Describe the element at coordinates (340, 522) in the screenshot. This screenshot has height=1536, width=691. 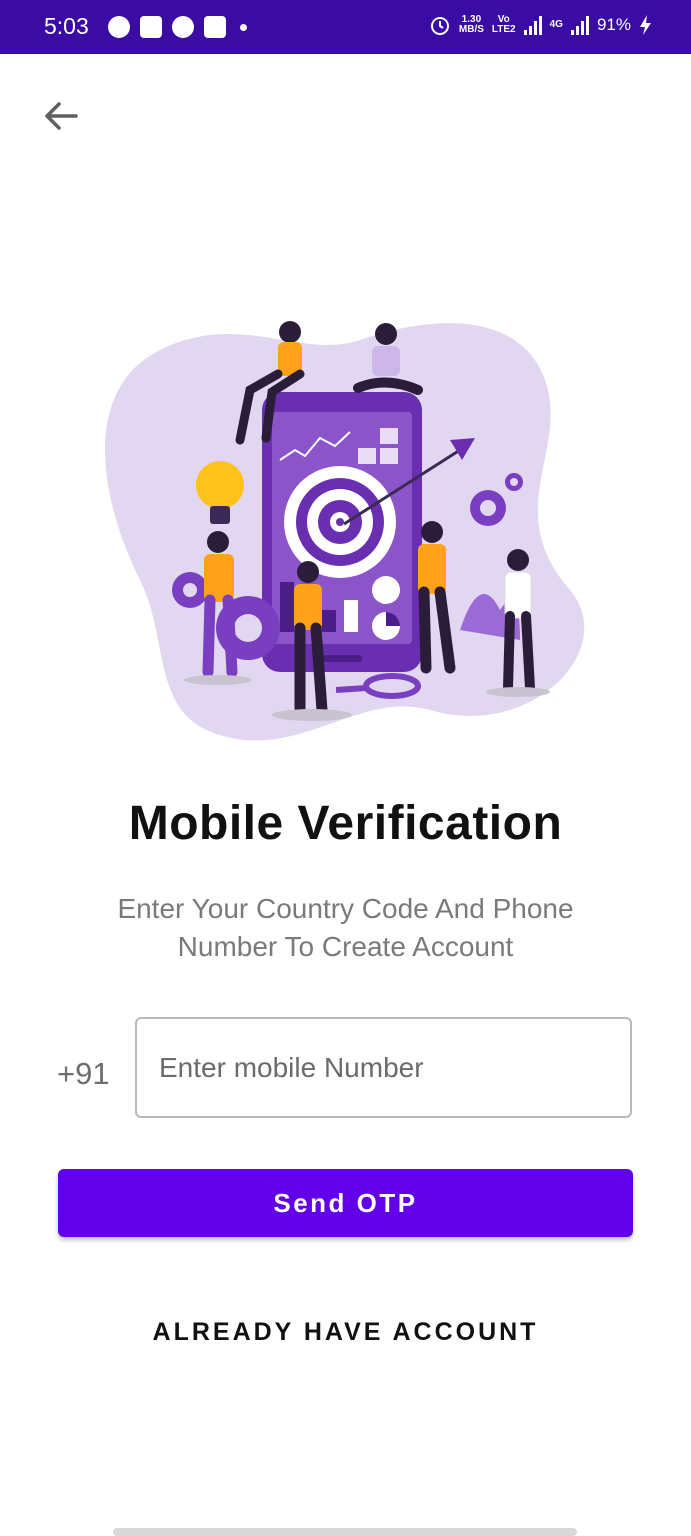
I see `target-icon` at that location.